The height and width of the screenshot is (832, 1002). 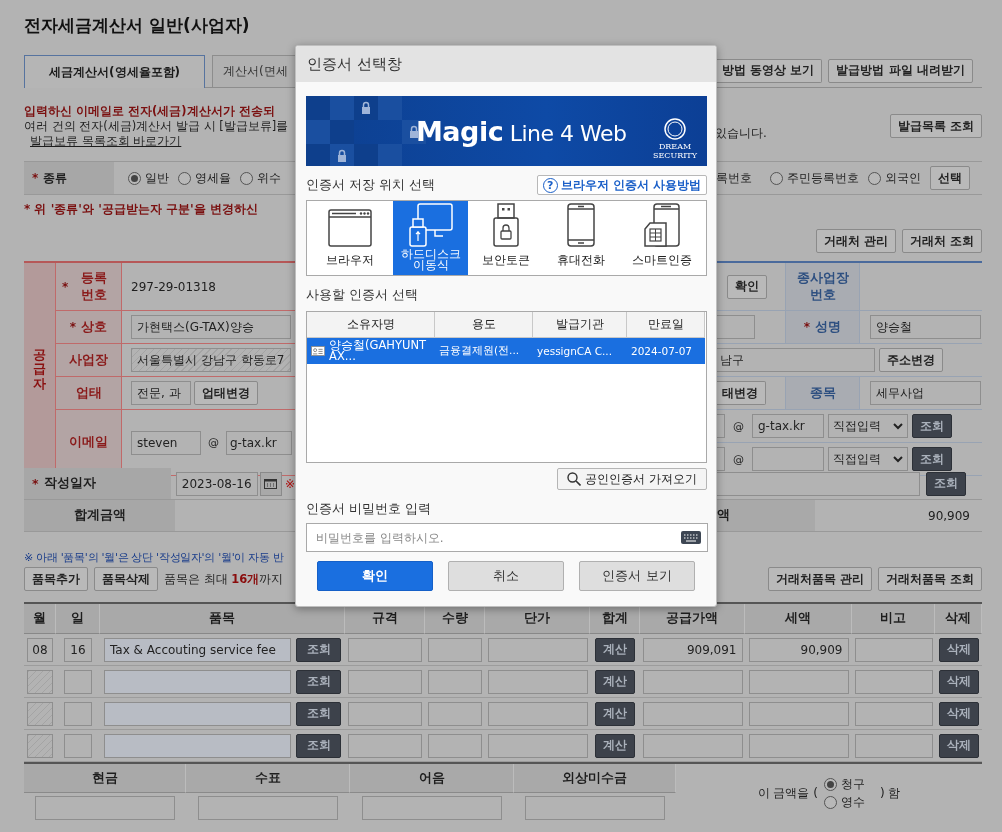 I want to click on tab: 세금계산서(영세율포함), so click(x=114, y=71).